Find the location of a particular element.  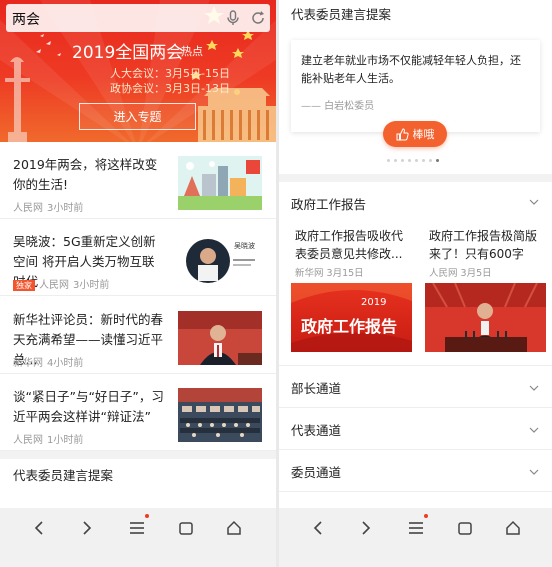

list-row: 代表通道 is located at coordinates (415, 428).